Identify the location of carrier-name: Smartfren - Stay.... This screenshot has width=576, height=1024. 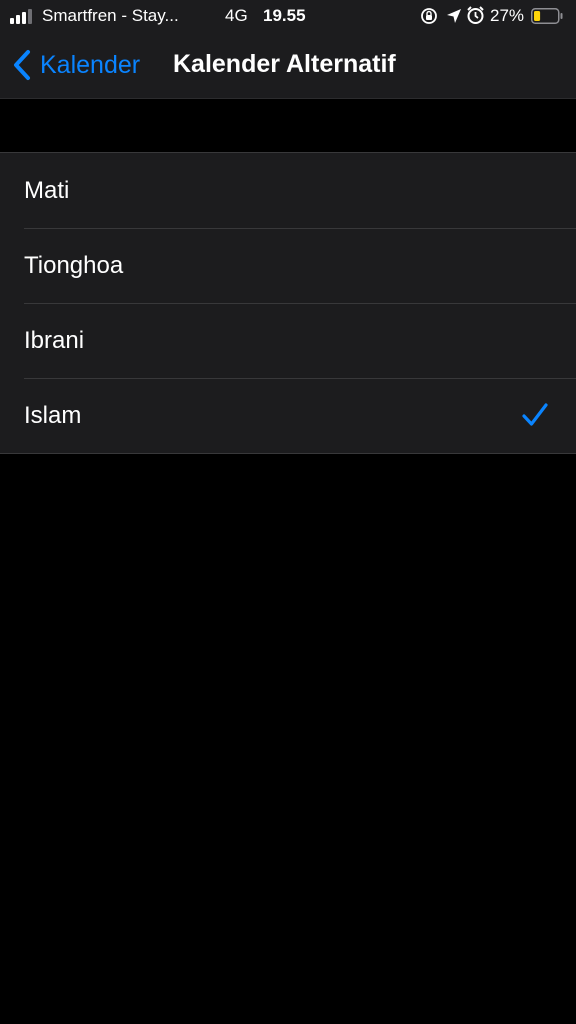
(110, 15).